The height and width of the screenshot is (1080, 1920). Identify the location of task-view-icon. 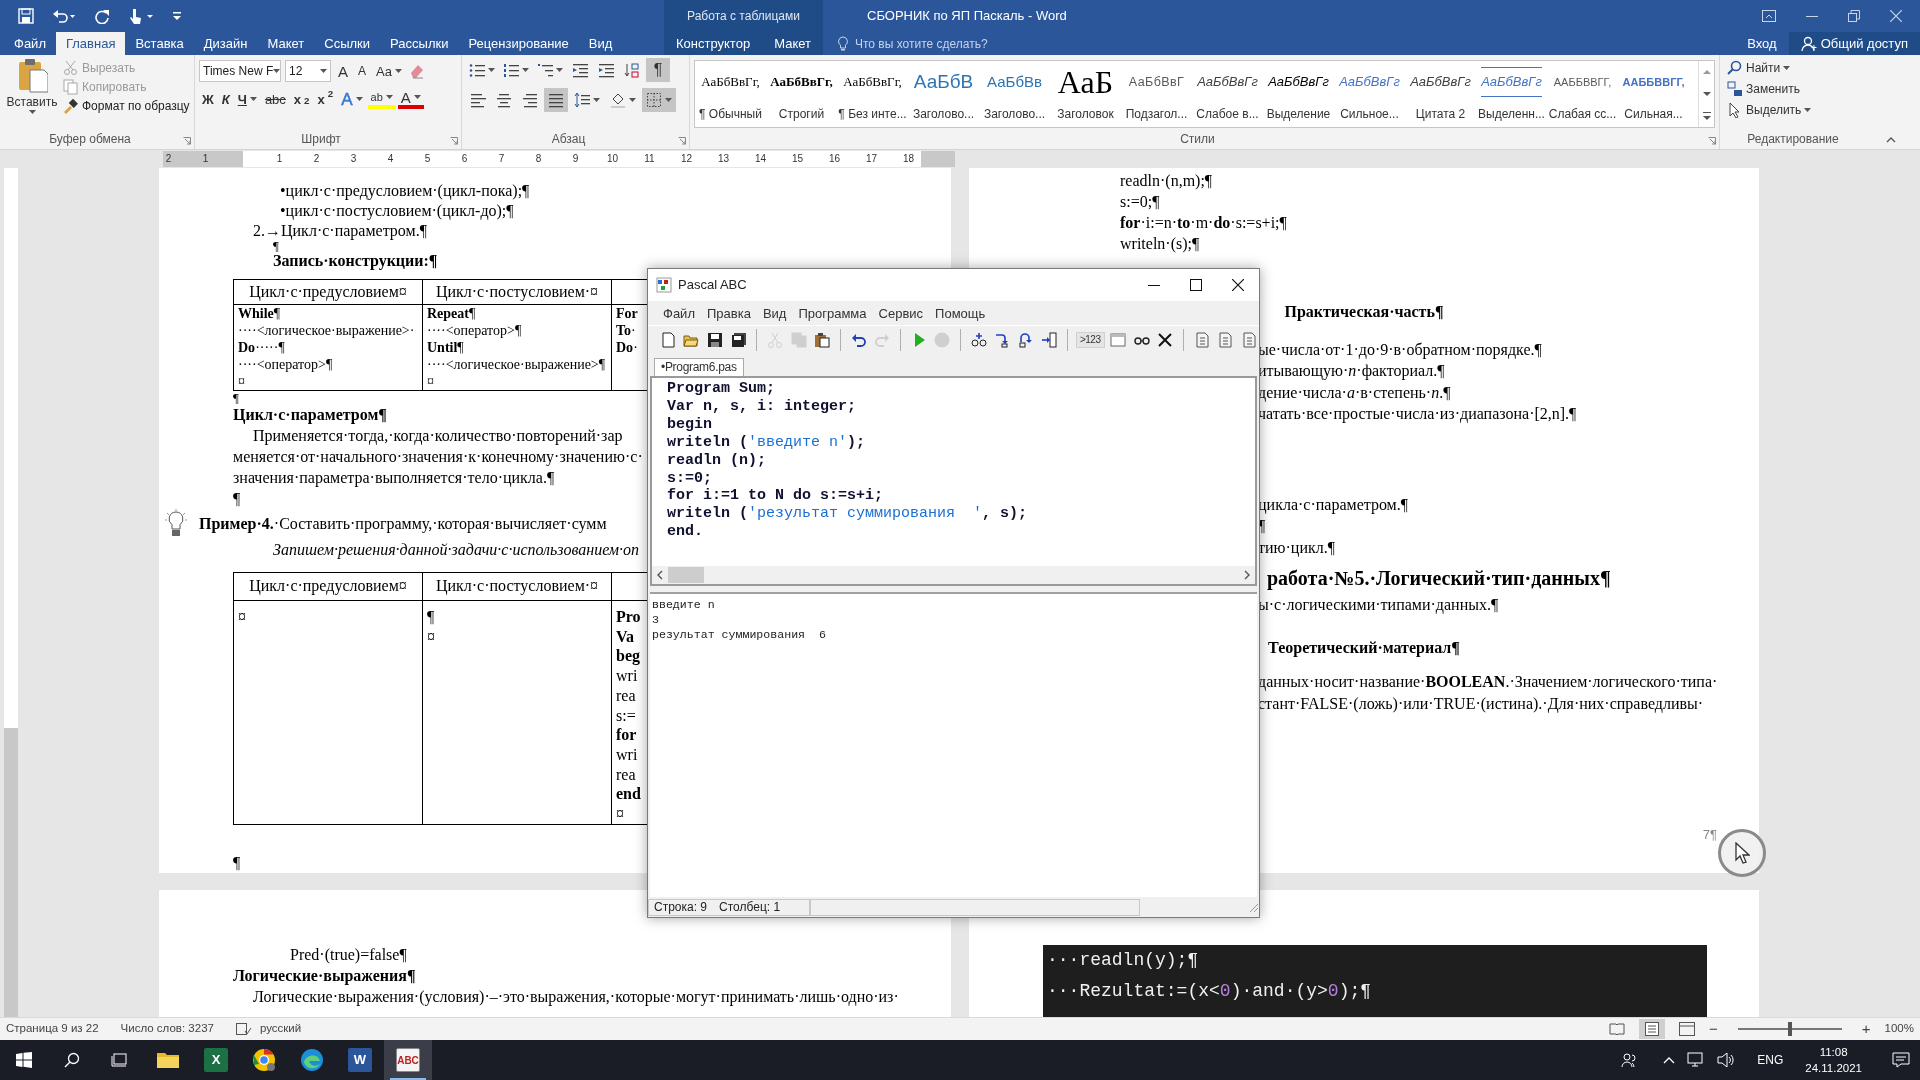
(120, 1060).